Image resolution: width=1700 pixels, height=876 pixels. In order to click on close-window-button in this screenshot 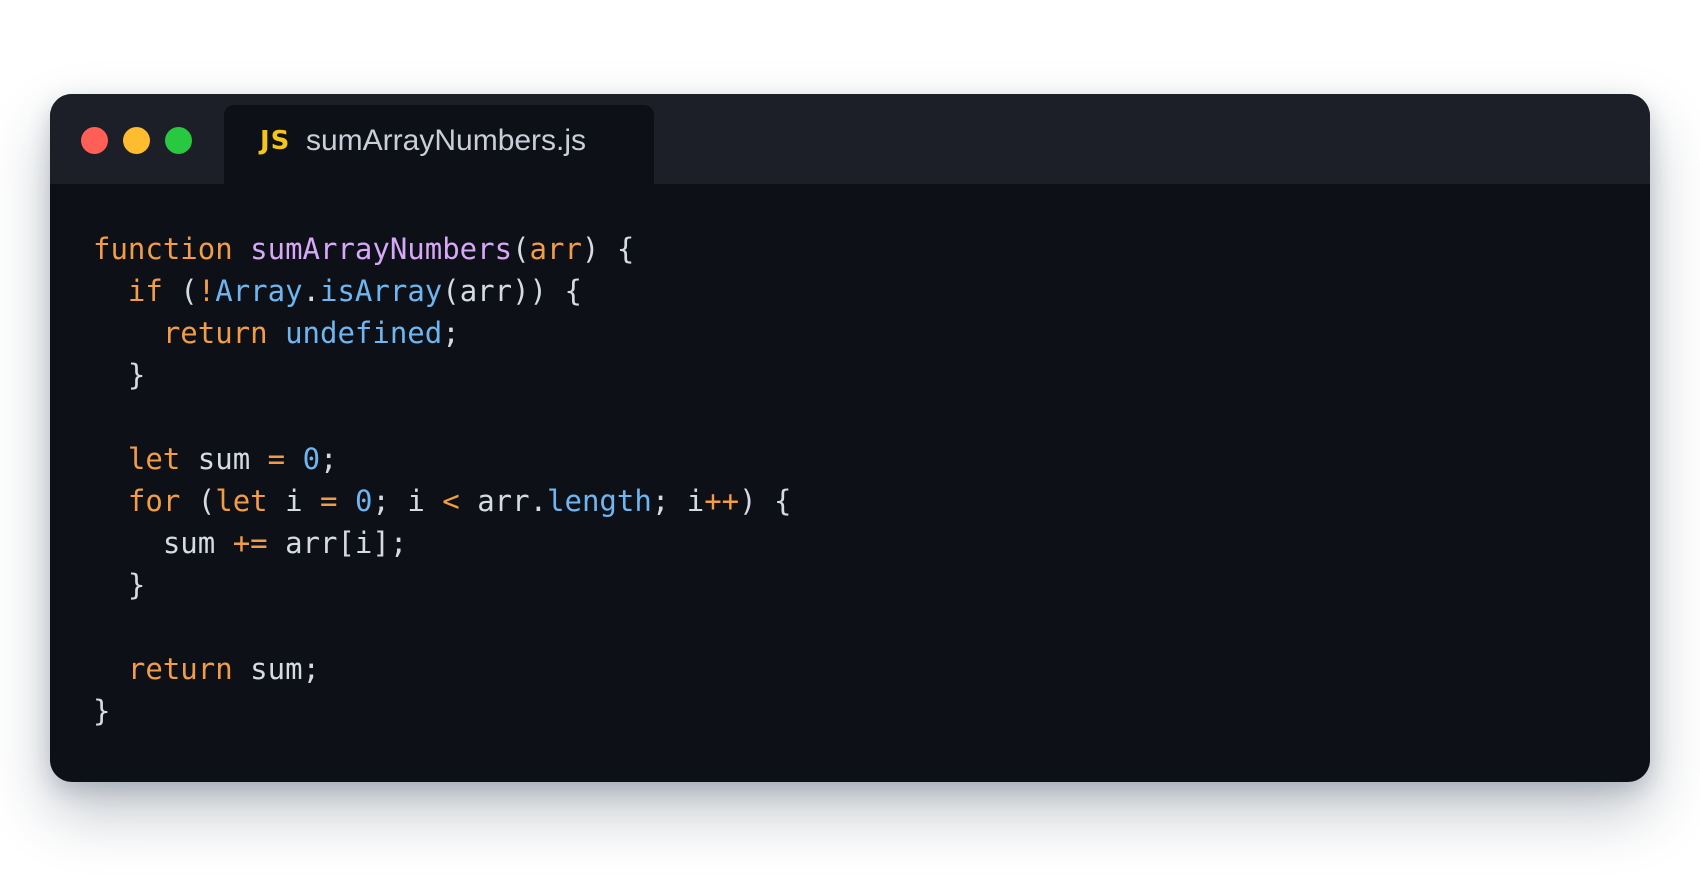, I will do `click(94, 140)`.